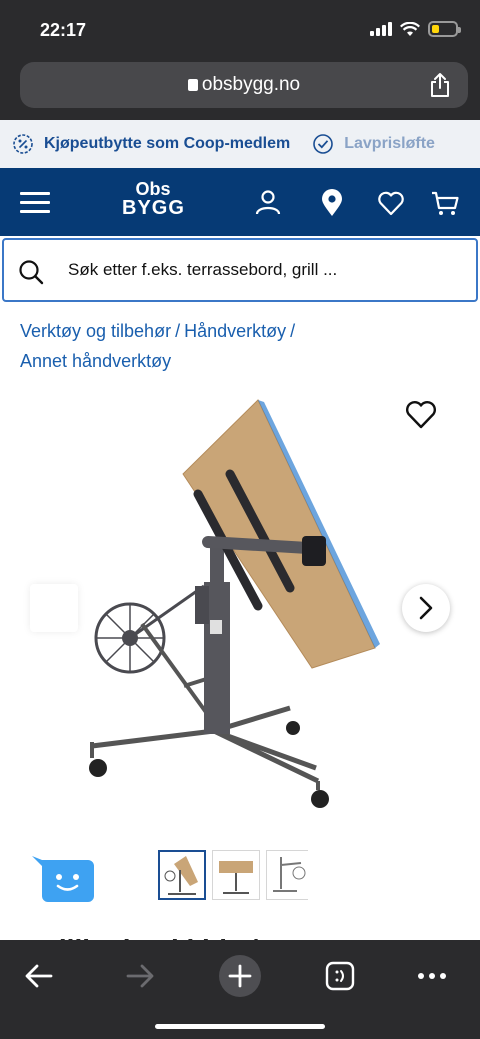 The width and height of the screenshot is (480, 1039). I want to click on chevron-right-icon, so click(426, 608).